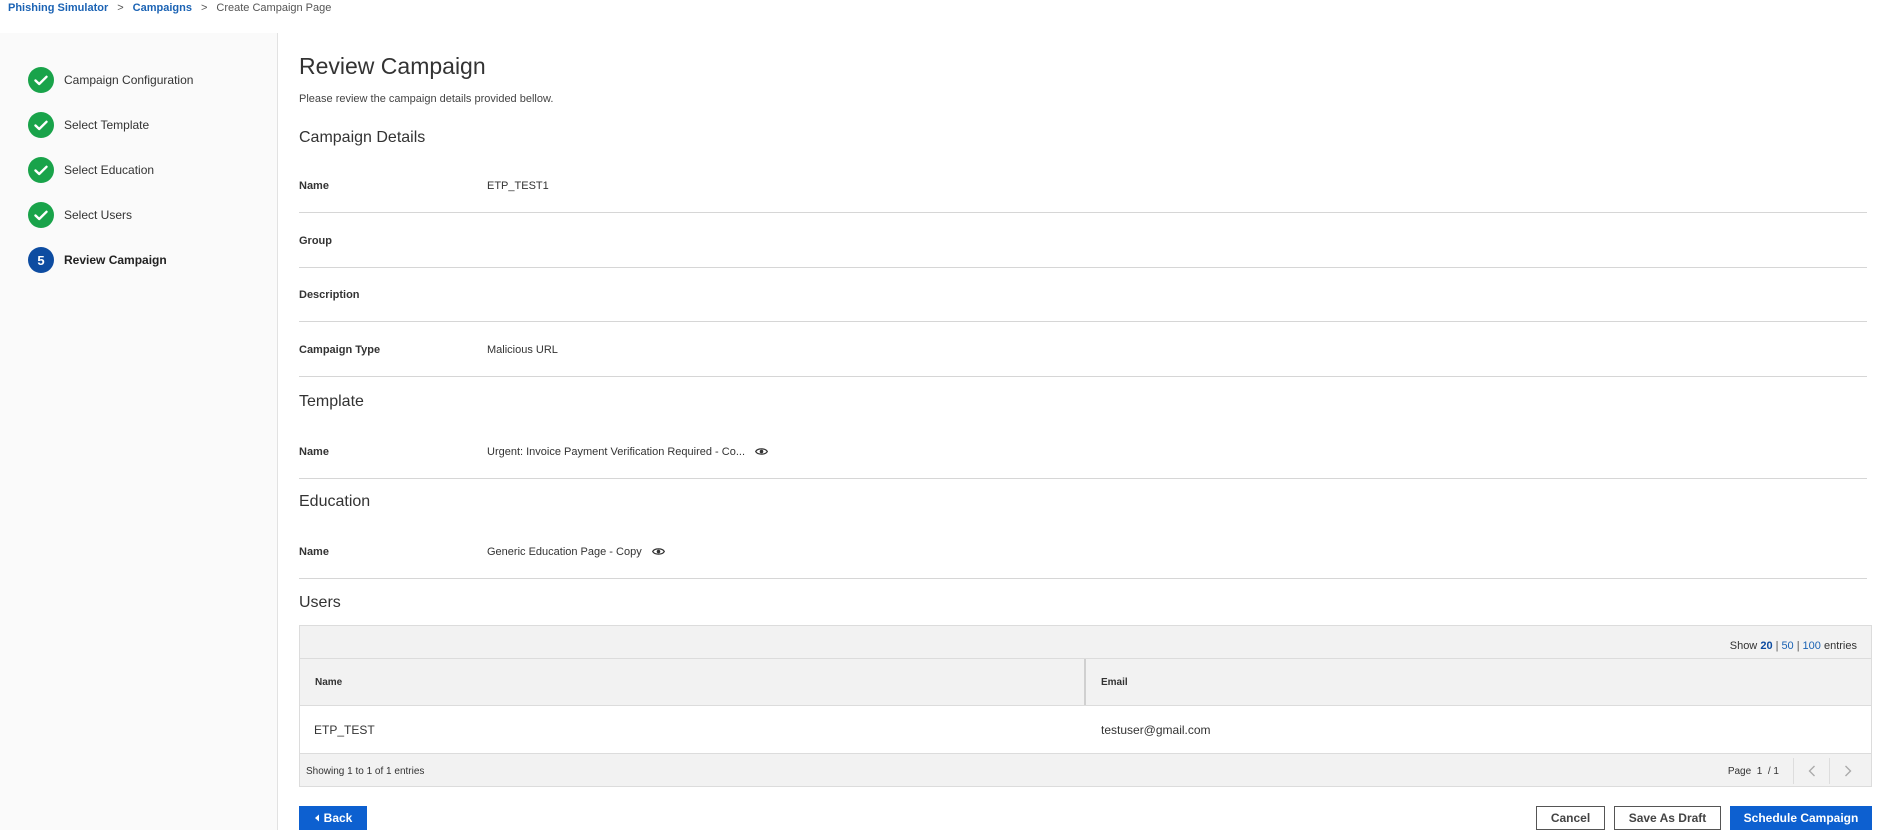 This screenshot has width=1887, height=830. Describe the element at coordinates (274, 8) in the screenshot. I see `breadcrumb-current-page: Create Campaign Page` at that location.